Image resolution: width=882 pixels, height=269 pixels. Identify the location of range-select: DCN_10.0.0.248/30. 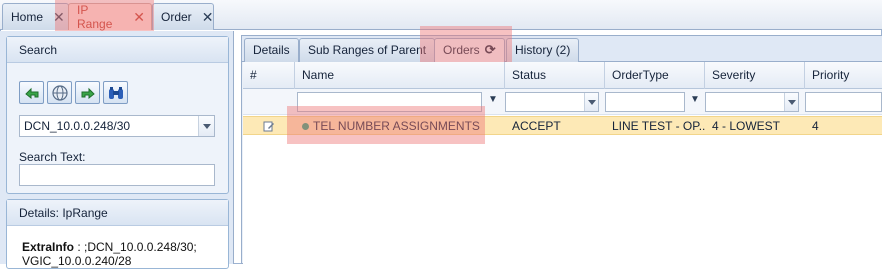
(117, 126).